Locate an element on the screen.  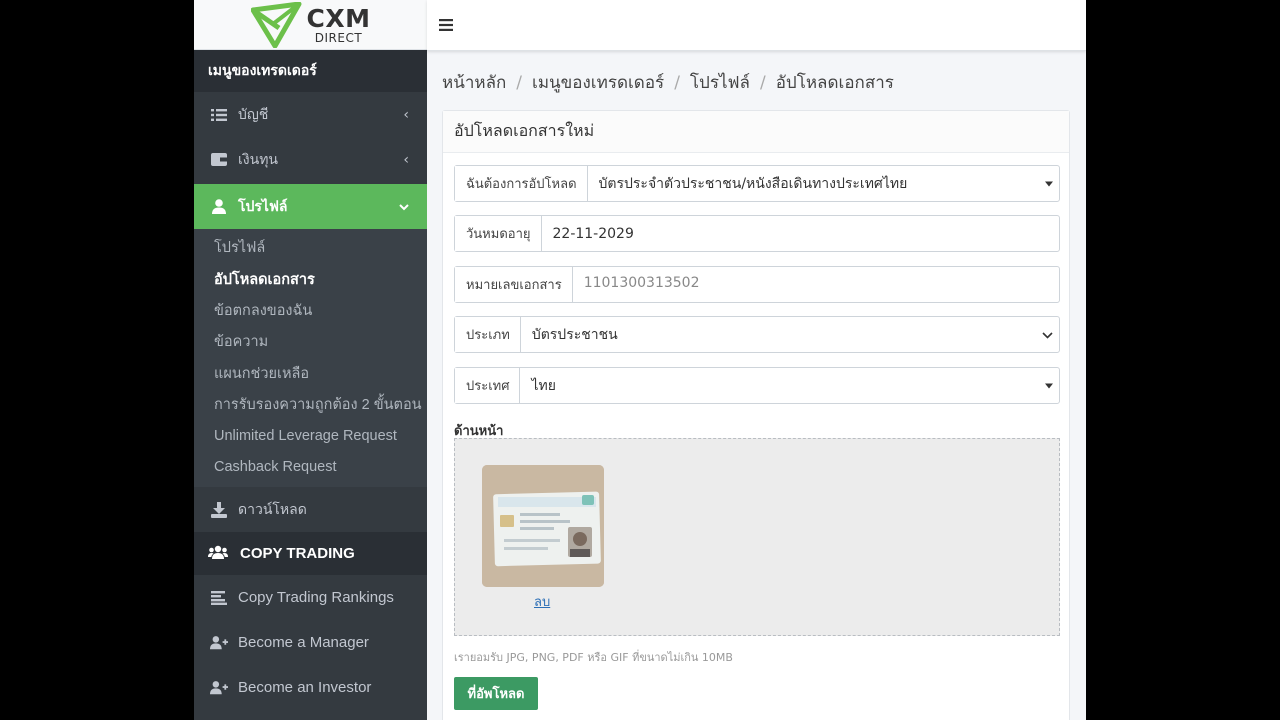
brand-sub: DIRECT is located at coordinates (338, 37).